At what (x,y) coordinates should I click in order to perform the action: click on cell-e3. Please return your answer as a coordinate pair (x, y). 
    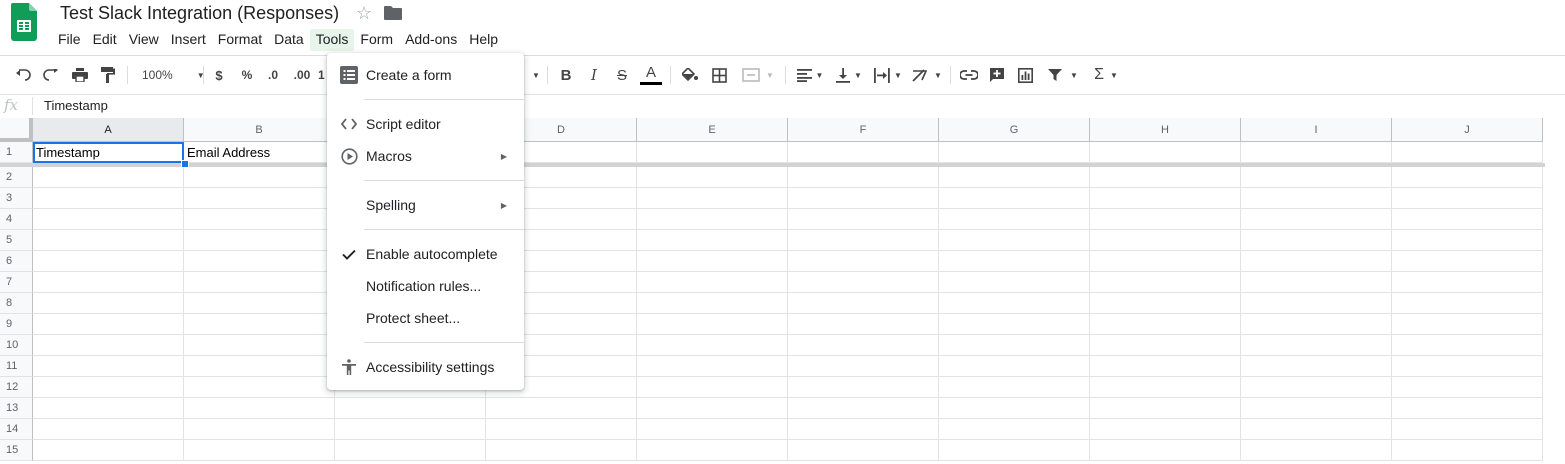
    Looking at the image, I should click on (712, 198).